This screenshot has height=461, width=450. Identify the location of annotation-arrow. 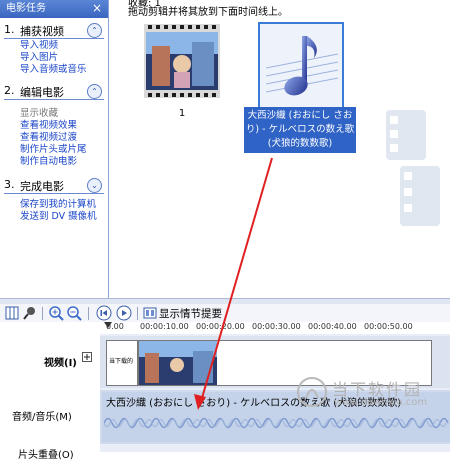
(233, 283).